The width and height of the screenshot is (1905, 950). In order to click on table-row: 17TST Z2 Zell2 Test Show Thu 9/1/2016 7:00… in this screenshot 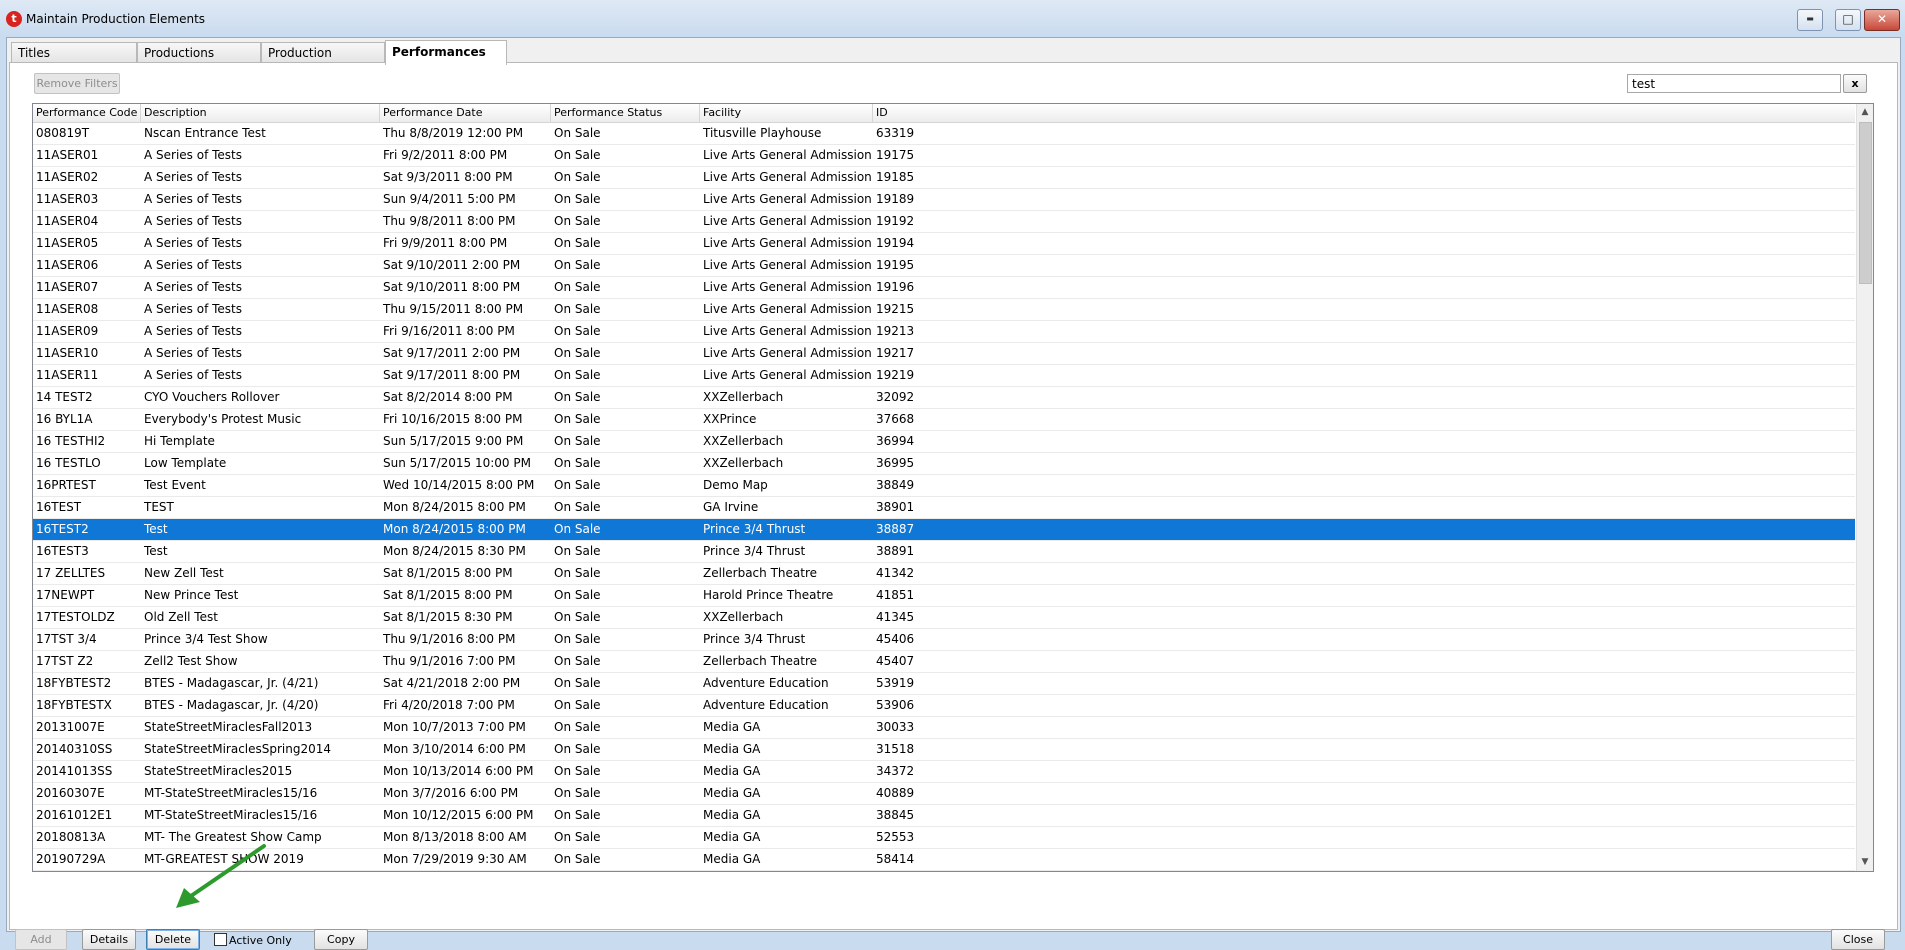, I will do `click(944, 662)`.